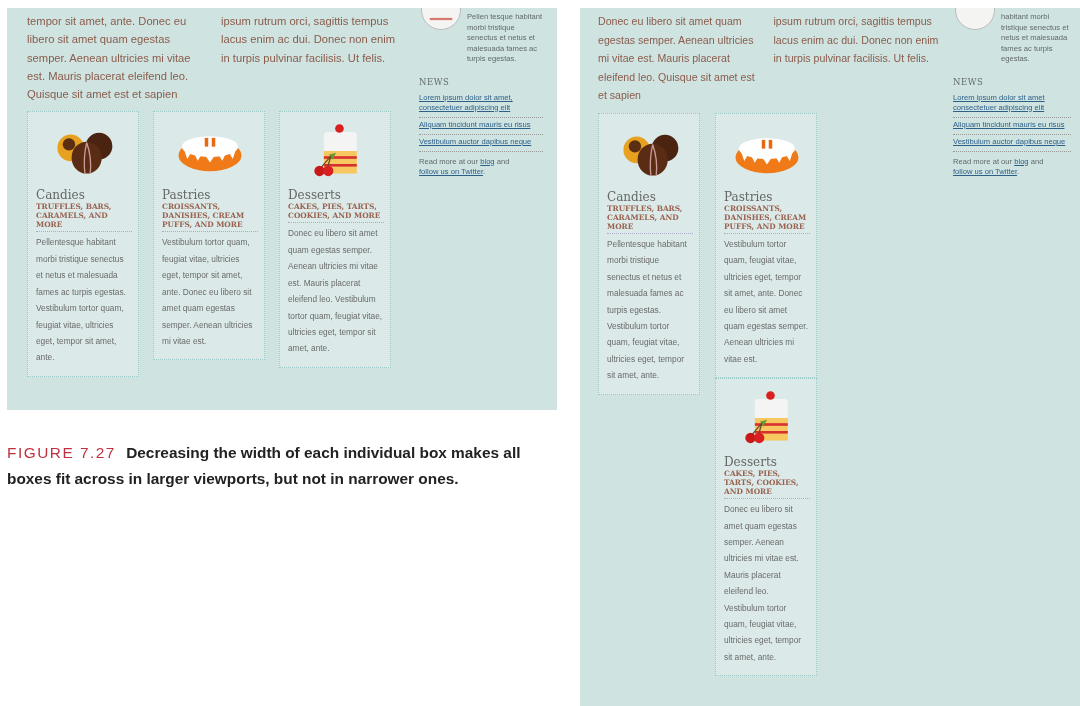 The height and width of the screenshot is (706, 1080). What do you see at coordinates (109, 58) in the screenshot?
I see `intro-paragraph: tempor sit amet, ante. Donec eu libero sit amet quam egestas semper. Aenean ultricies mi vitae est. Mauris placerat eleifend leo. Quisque sit amet est et sapien` at bounding box center [109, 58].